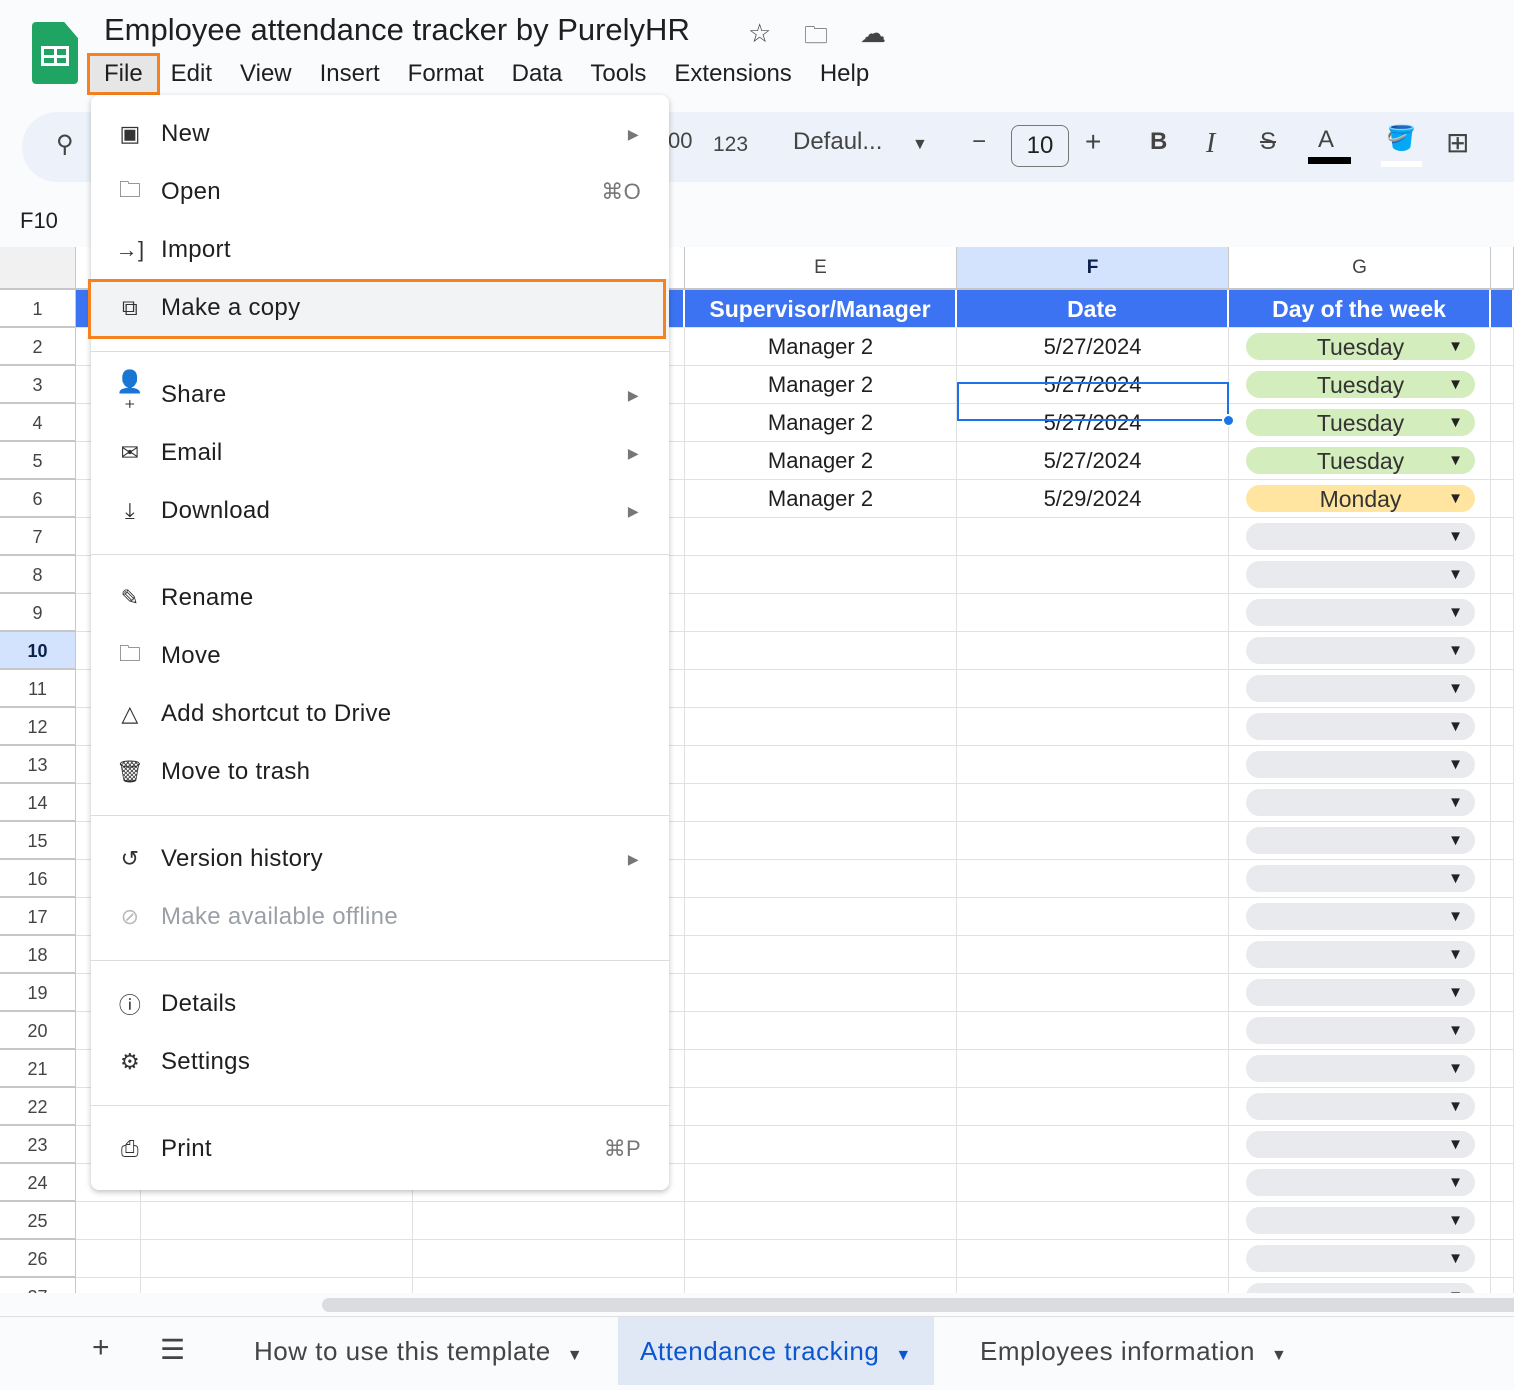  What do you see at coordinates (38, 537) in the screenshot?
I see `row-header-7: 7` at bounding box center [38, 537].